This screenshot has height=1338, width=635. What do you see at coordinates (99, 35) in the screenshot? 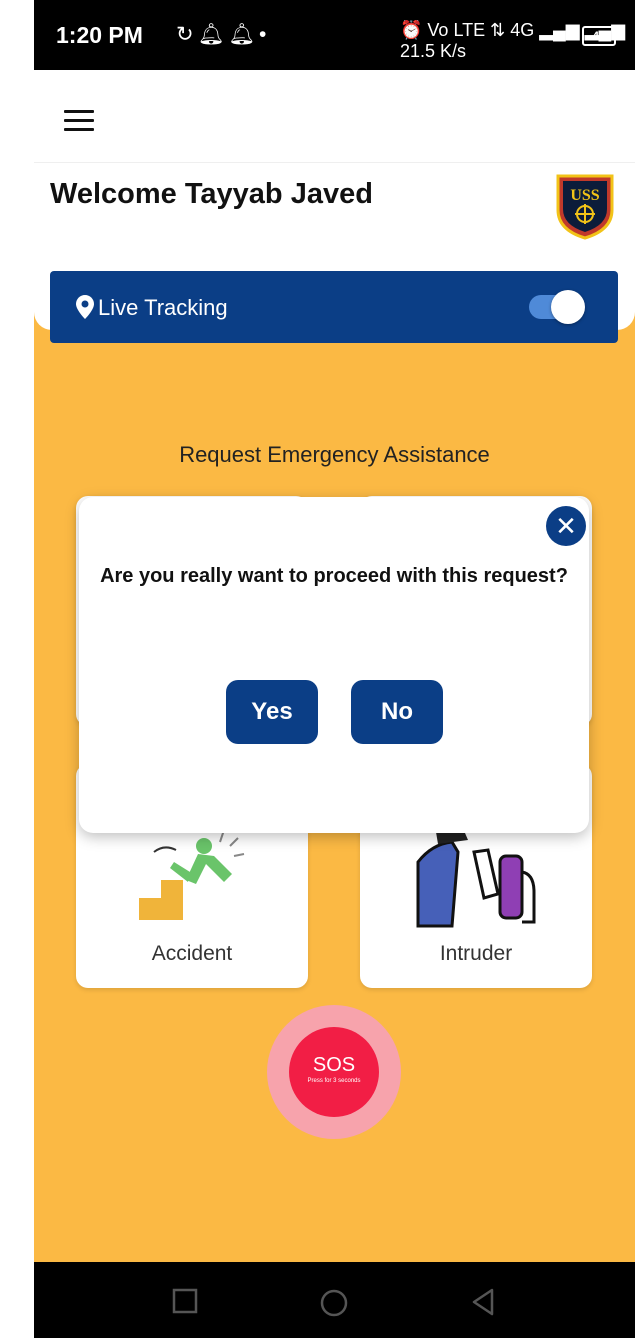
I see `status-time: 1:20 PM` at bounding box center [99, 35].